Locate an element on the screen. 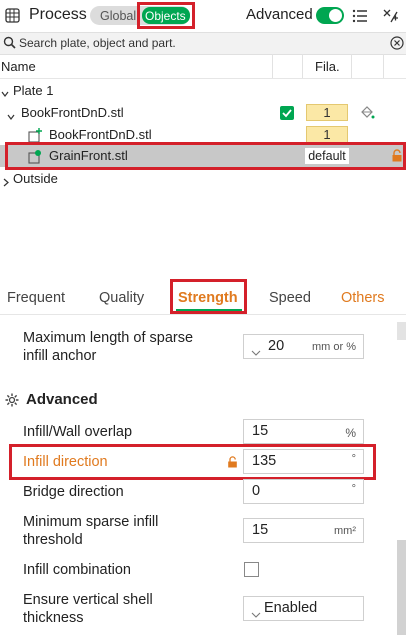  advanced-label: Advanced is located at coordinates (279, 14).